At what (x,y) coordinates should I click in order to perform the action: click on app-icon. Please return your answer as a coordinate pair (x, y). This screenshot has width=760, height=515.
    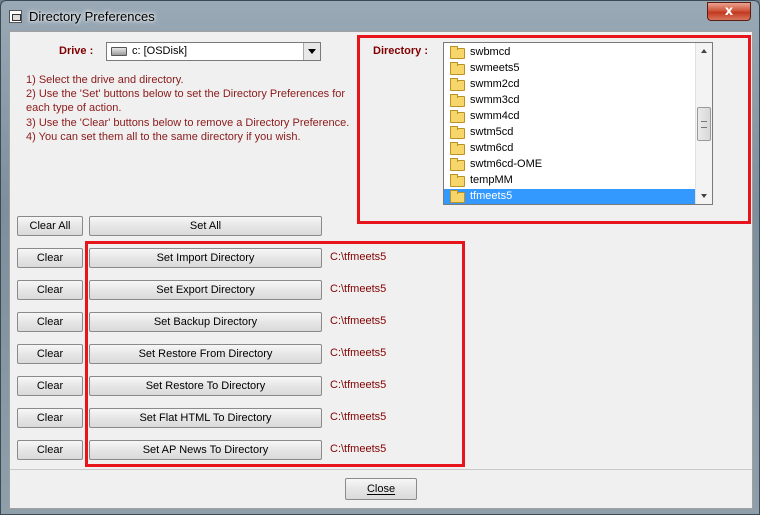
    Looking at the image, I should click on (15, 16).